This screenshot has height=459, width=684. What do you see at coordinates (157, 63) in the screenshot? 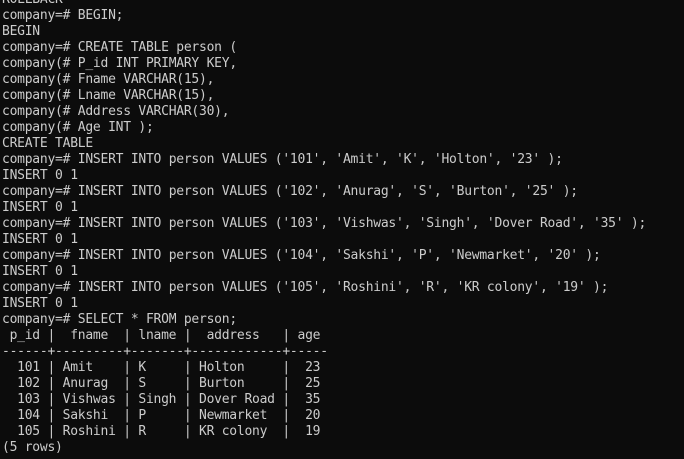
I see `command-text: P_id INT PRIMARY KEY,` at bounding box center [157, 63].